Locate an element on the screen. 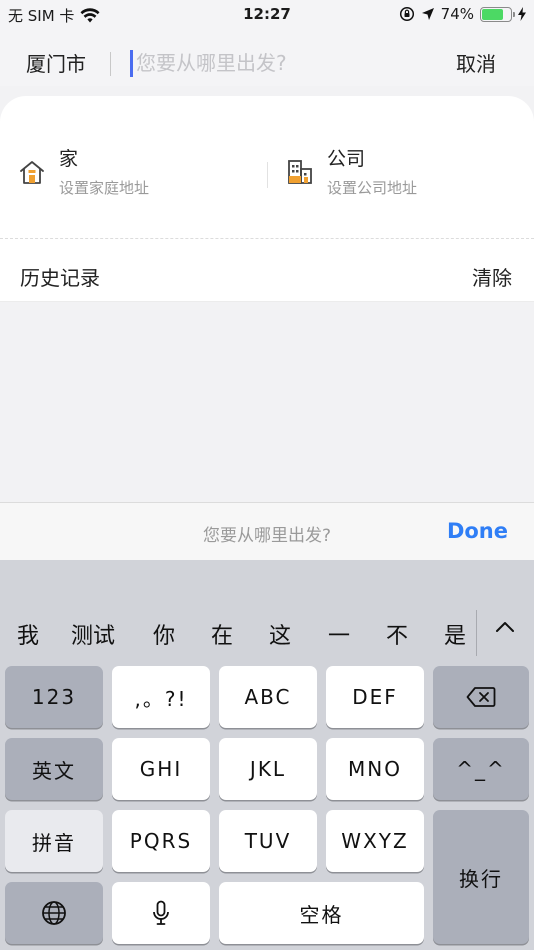 The height and width of the screenshot is (950, 534). candidate-item: 不 is located at coordinates (397, 634).